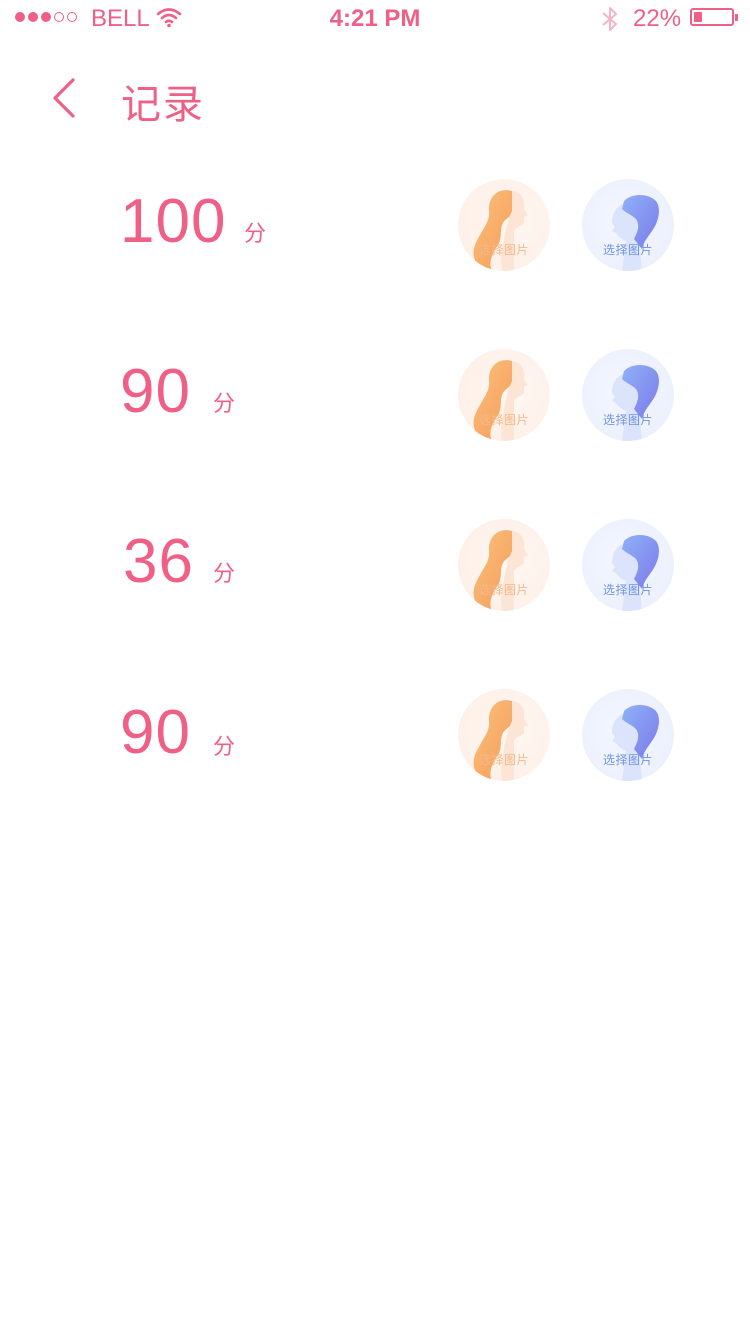 Image resolution: width=750 pixels, height=1334 pixels. What do you see at coordinates (375, 567) in the screenshot?
I see `record-row: 36 分 选择图片 选择图片` at bounding box center [375, 567].